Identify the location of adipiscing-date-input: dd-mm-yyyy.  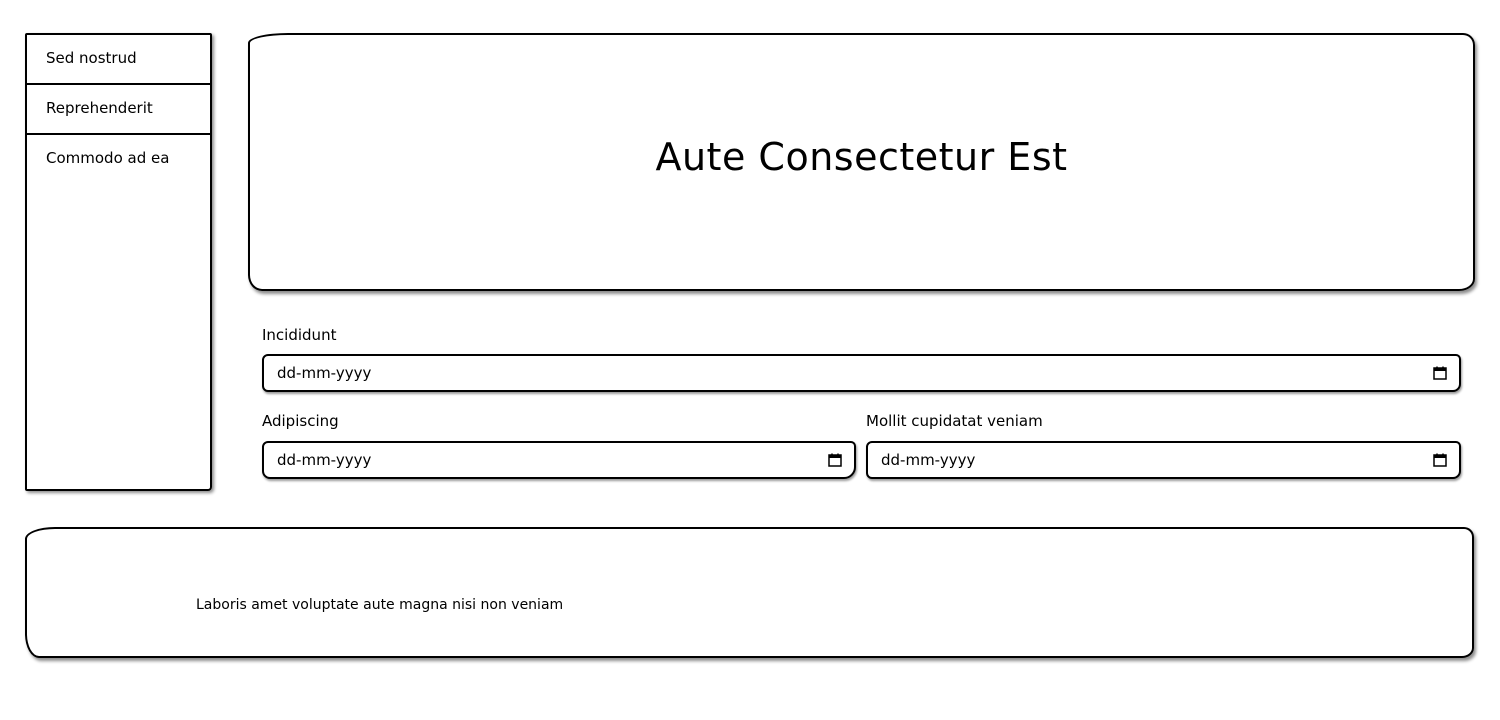
(559, 460).